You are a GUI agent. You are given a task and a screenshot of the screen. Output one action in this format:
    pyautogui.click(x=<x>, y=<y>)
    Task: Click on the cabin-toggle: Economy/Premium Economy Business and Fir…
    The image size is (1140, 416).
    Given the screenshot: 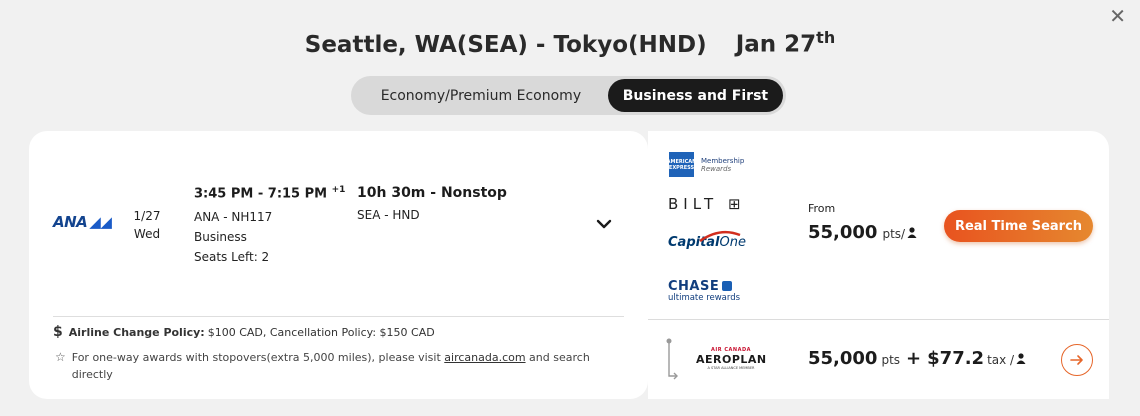 What is the action you would take?
    pyautogui.click(x=568, y=95)
    